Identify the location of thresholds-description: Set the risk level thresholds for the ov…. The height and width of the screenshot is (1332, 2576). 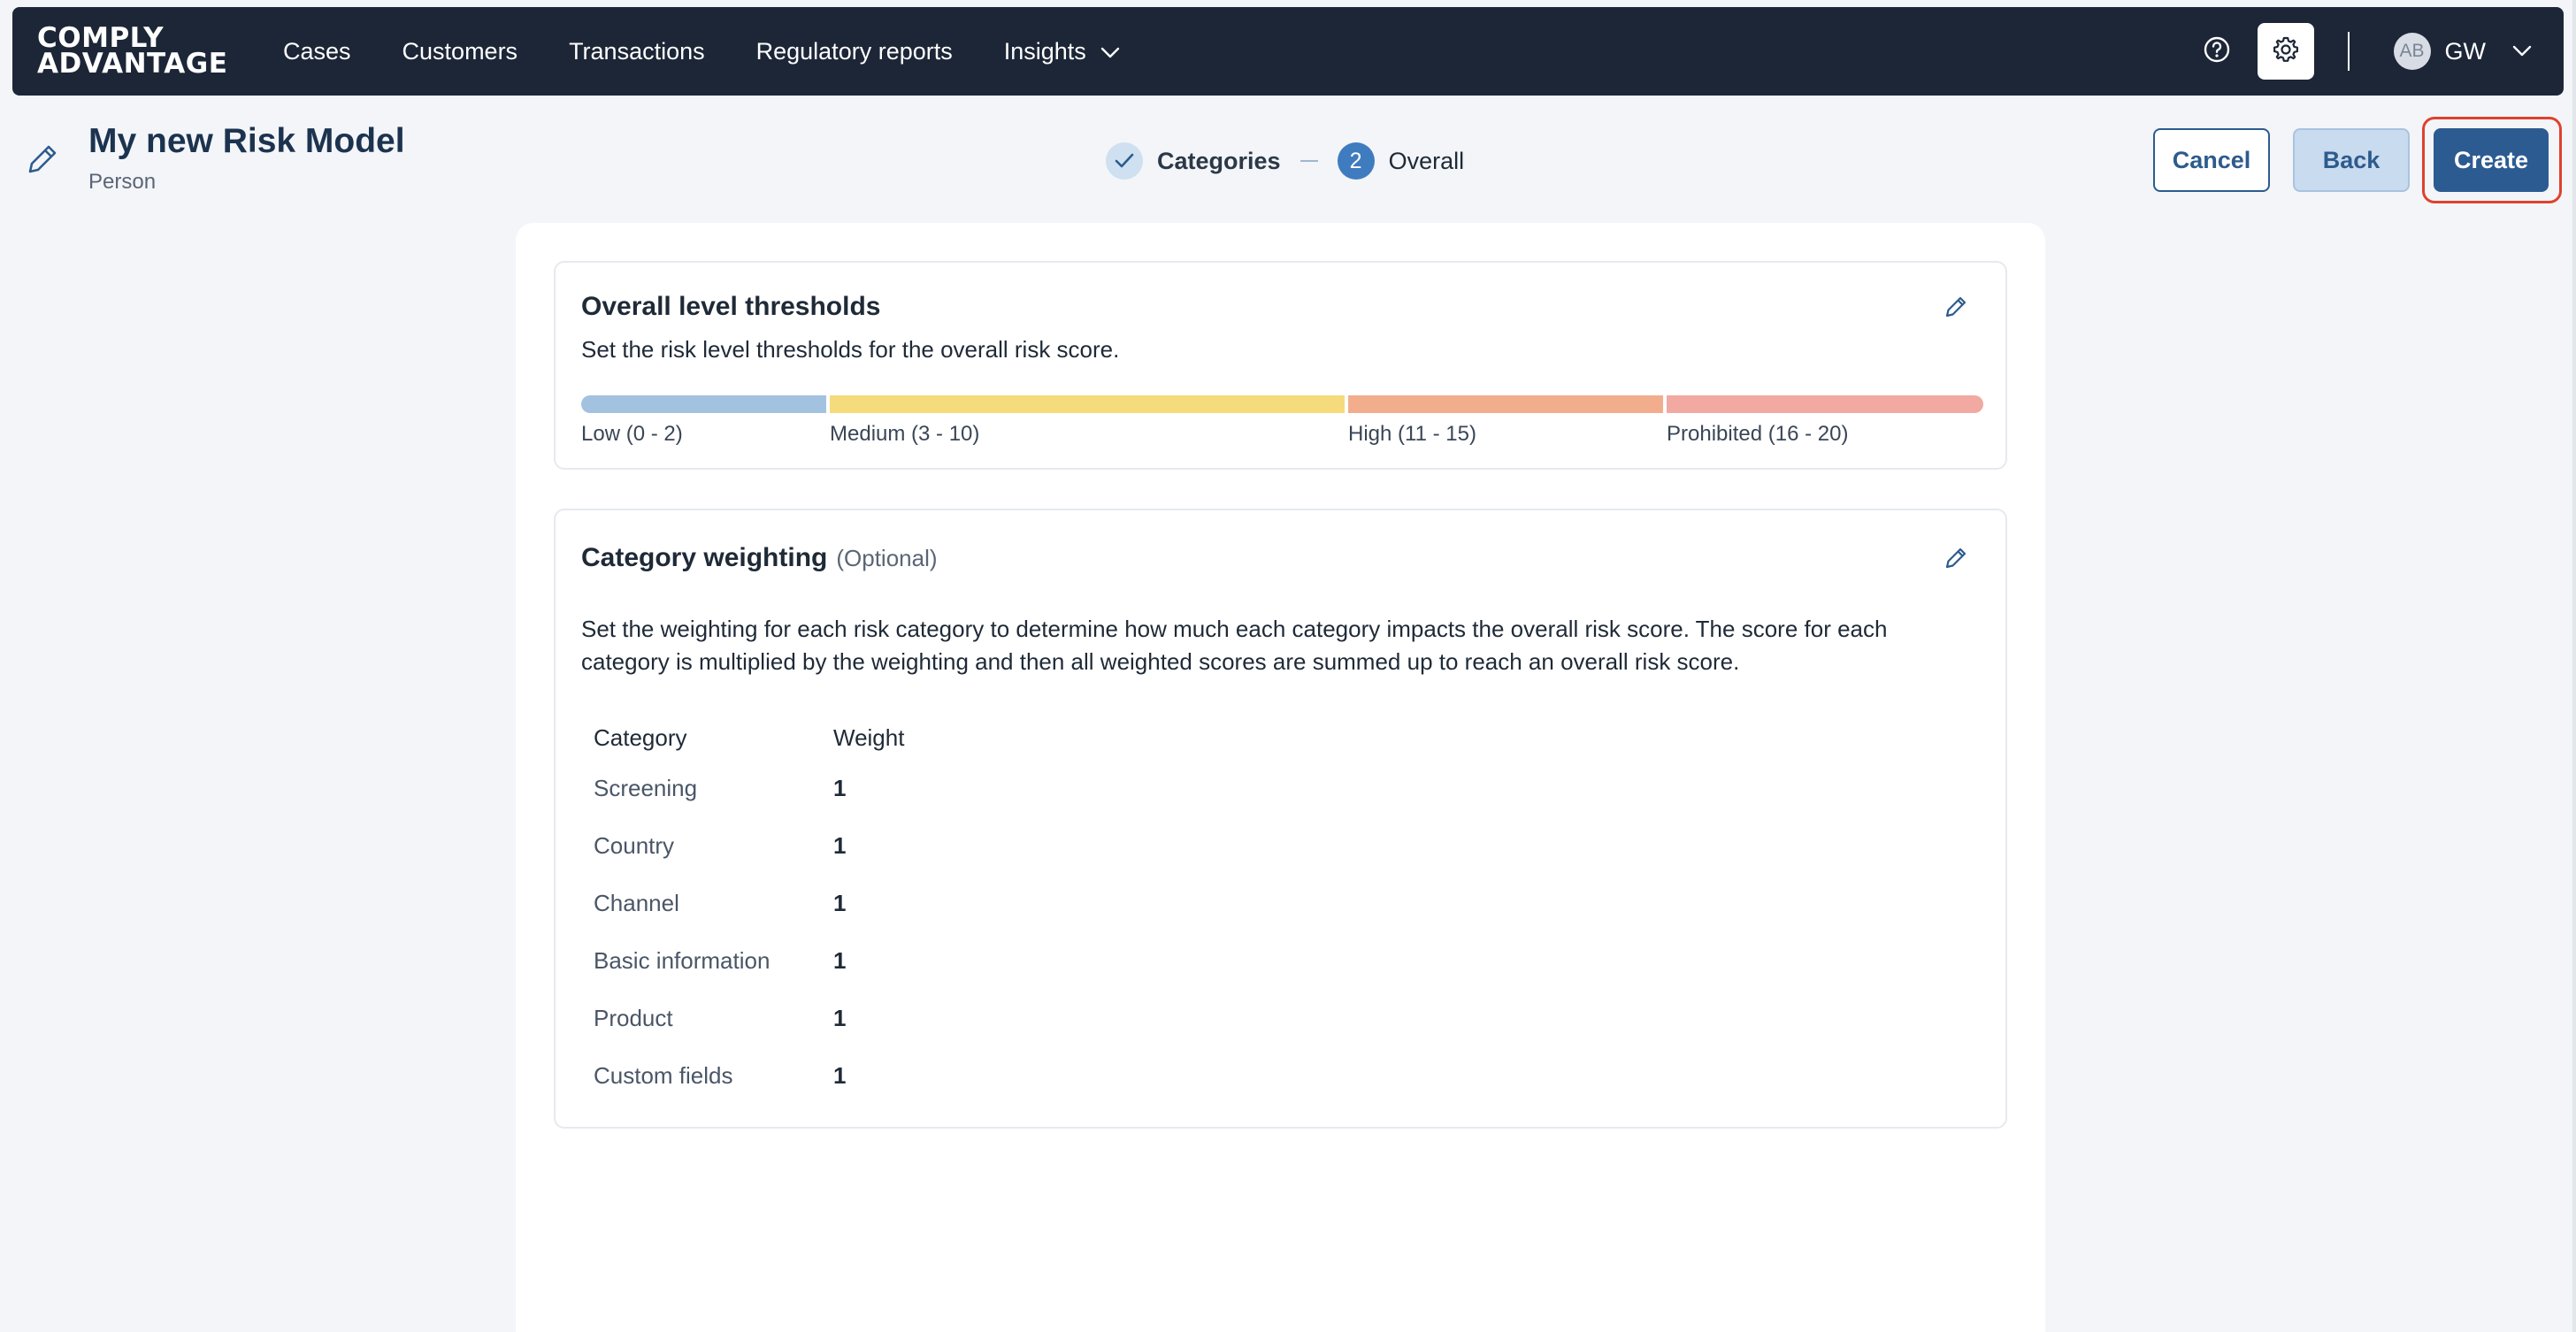
(850, 349).